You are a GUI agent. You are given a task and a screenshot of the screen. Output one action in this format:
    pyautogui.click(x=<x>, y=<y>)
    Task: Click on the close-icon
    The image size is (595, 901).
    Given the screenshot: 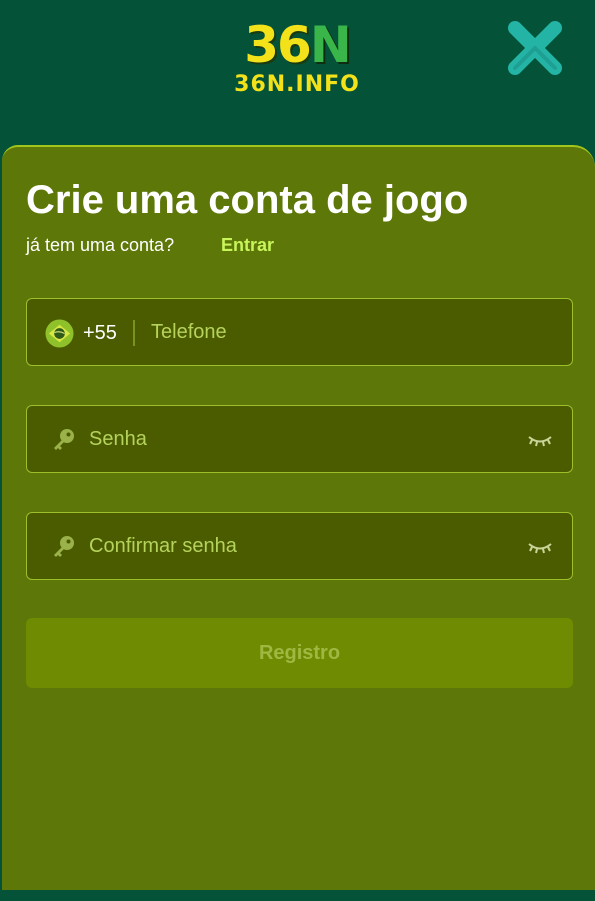 What is the action you would take?
    pyautogui.click(x=535, y=48)
    